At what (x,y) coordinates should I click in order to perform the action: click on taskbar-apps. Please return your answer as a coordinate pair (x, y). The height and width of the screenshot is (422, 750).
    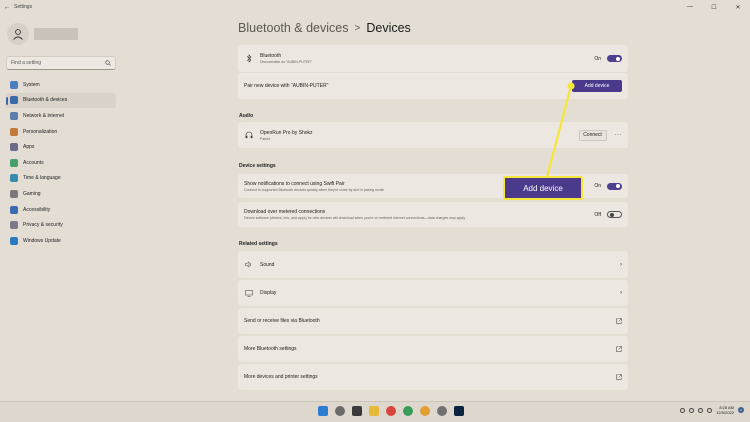
    Looking at the image, I should click on (394, 411).